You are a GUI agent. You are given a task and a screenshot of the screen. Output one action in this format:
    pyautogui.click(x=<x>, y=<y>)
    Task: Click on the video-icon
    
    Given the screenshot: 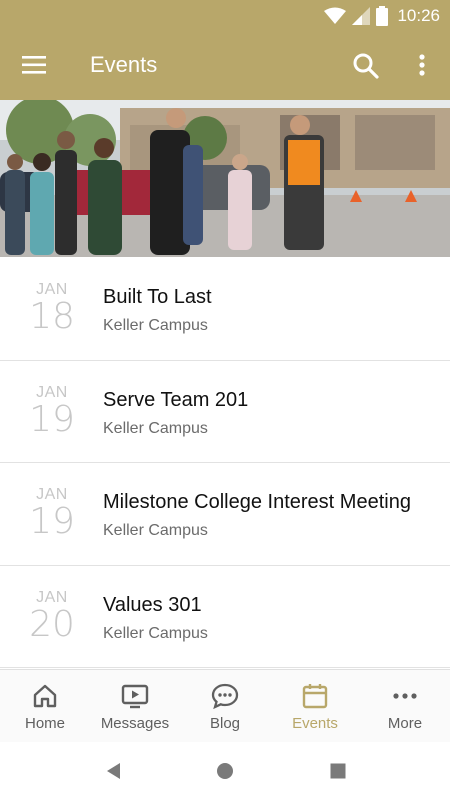 What is the action you would take?
    pyautogui.click(x=135, y=696)
    